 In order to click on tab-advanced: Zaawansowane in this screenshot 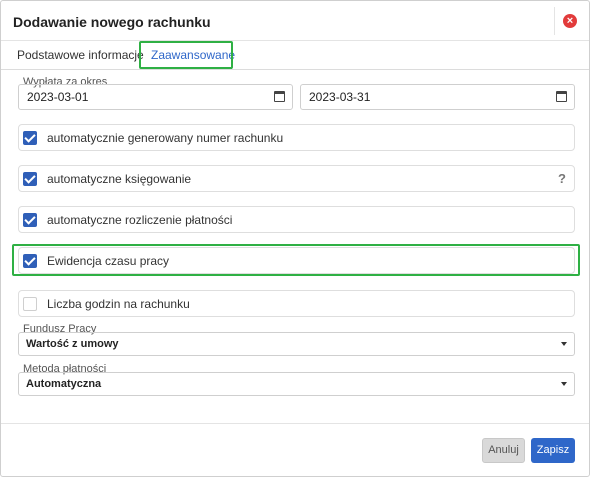, I will do `click(193, 55)`.